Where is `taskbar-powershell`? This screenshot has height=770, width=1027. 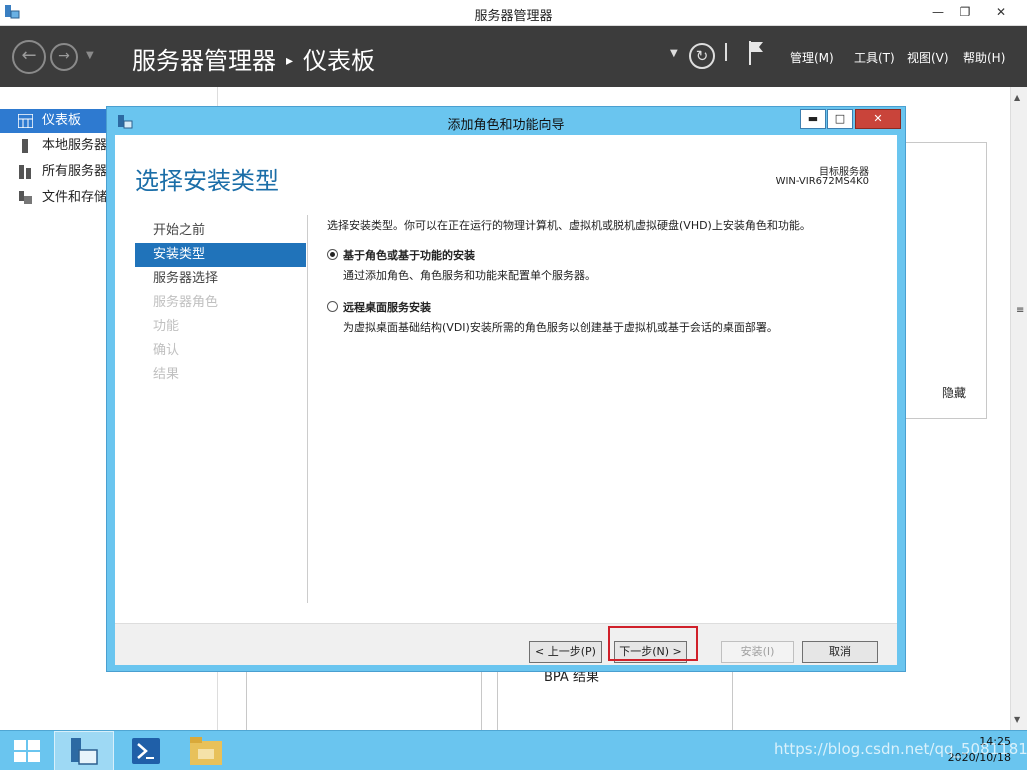
taskbar-powershell is located at coordinates (148, 750).